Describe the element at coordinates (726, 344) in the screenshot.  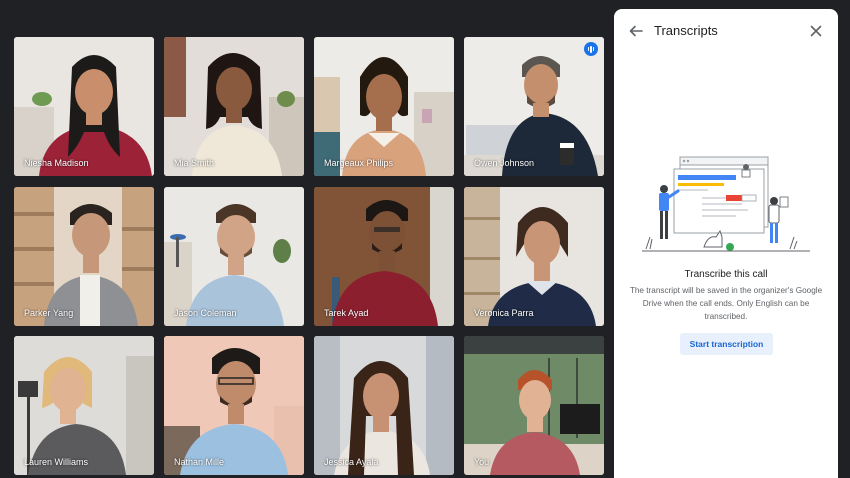
I see `start-transcription-button: Start transcription` at that location.